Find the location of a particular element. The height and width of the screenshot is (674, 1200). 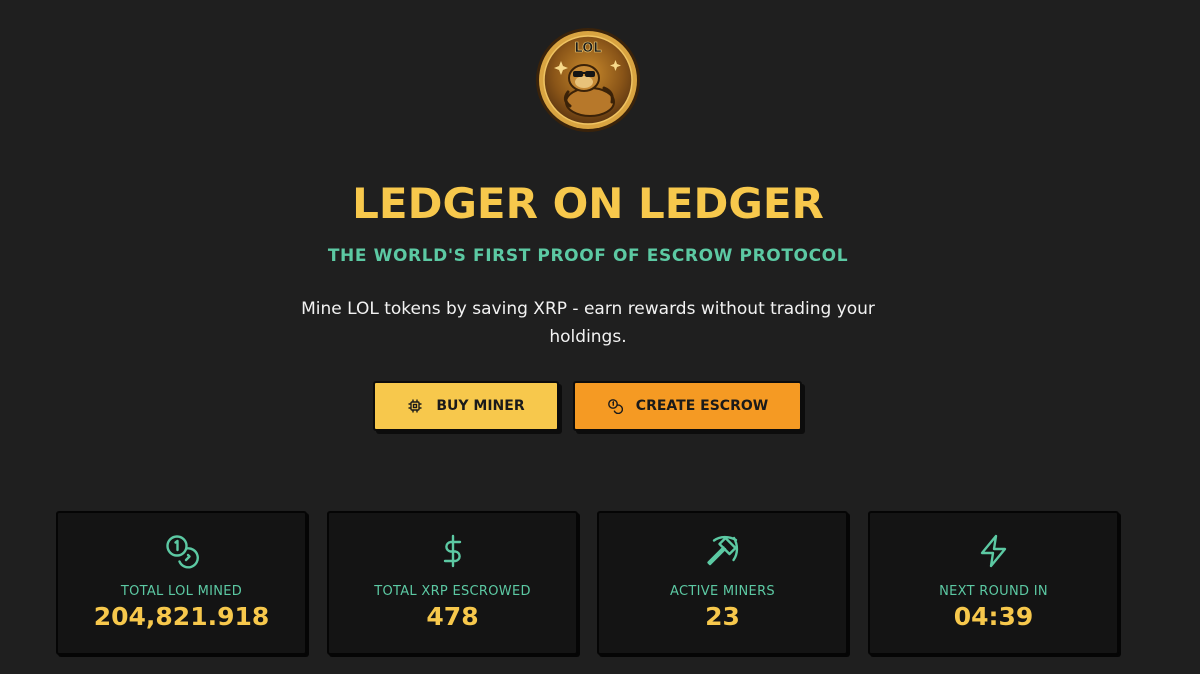

create-escrow-label: CREATE ESCROW is located at coordinates (702, 406).